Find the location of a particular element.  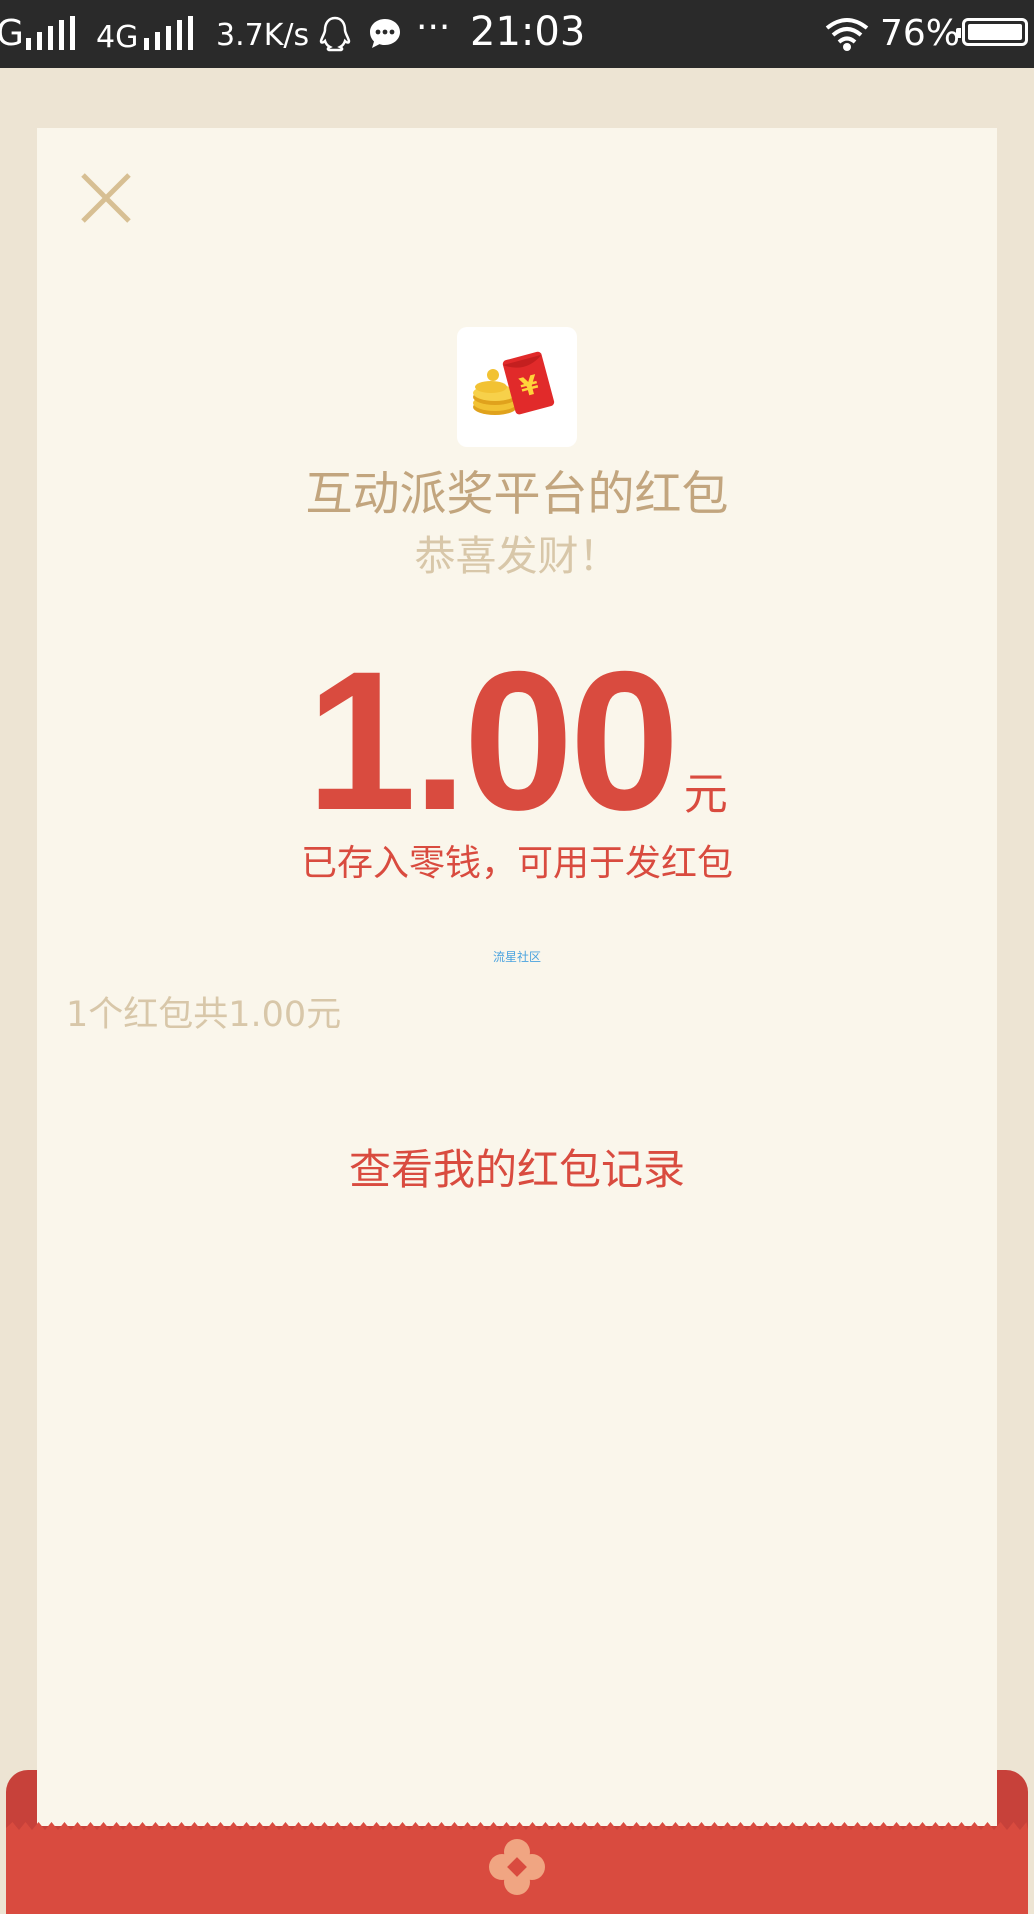

clock: 21:03 is located at coordinates (528, 32).